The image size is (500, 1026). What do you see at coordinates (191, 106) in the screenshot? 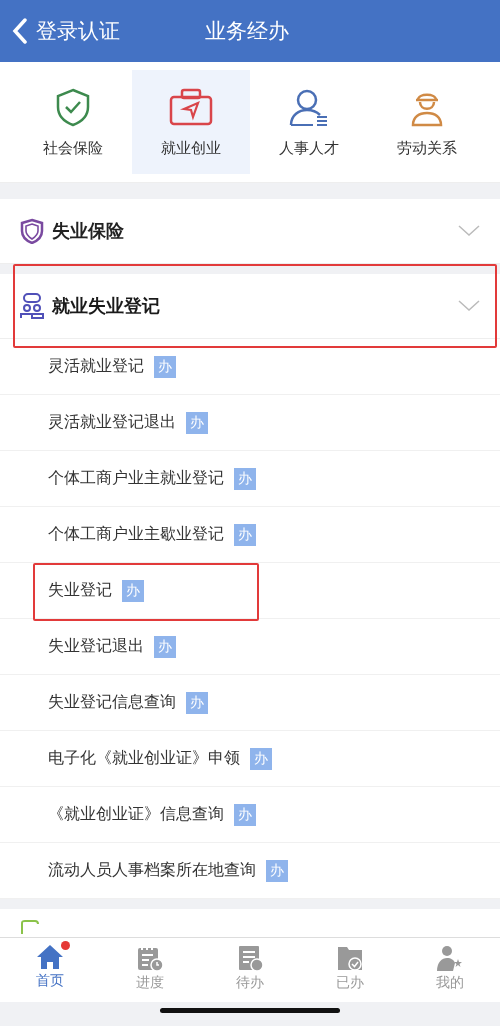
I see `briefcase-icon` at bounding box center [191, 106].